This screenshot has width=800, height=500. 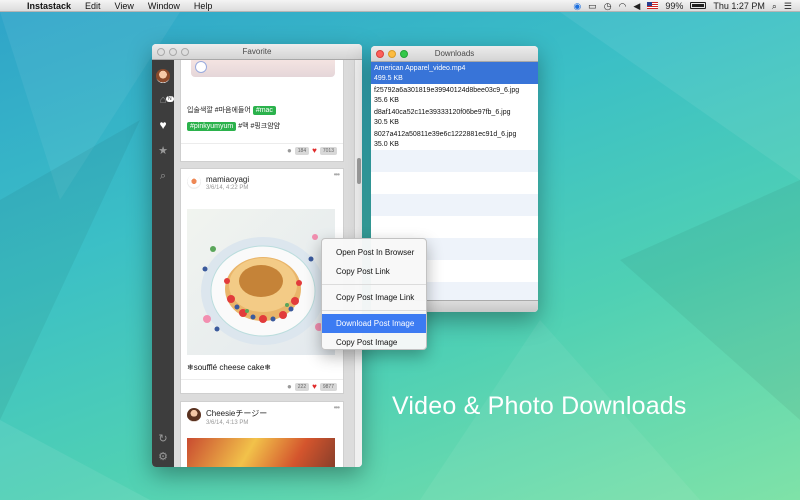 I want to click on menu-copy-post-image: Copy Post Image, so click(x=374, y=342).